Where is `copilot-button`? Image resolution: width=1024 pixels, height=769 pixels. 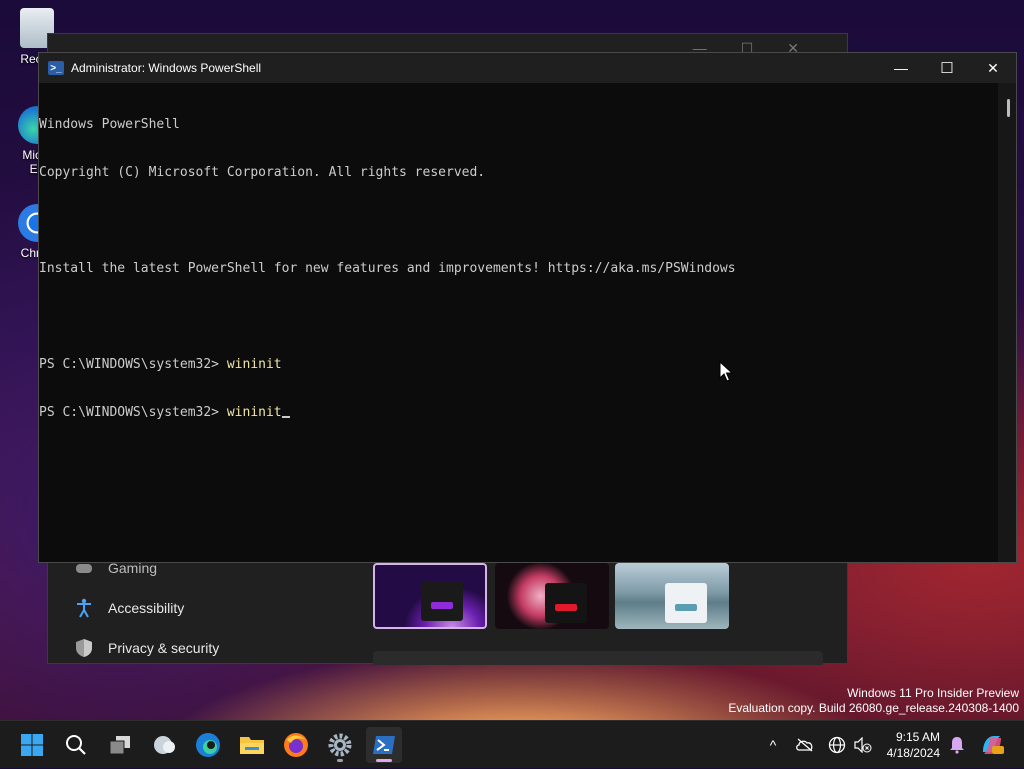 copilot-button is located at coordinates (992, 745).